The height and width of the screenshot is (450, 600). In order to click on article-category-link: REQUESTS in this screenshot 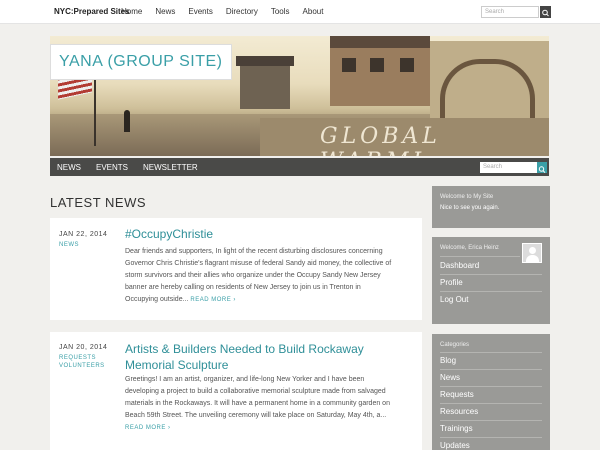, I will do `click(77, 358)`.